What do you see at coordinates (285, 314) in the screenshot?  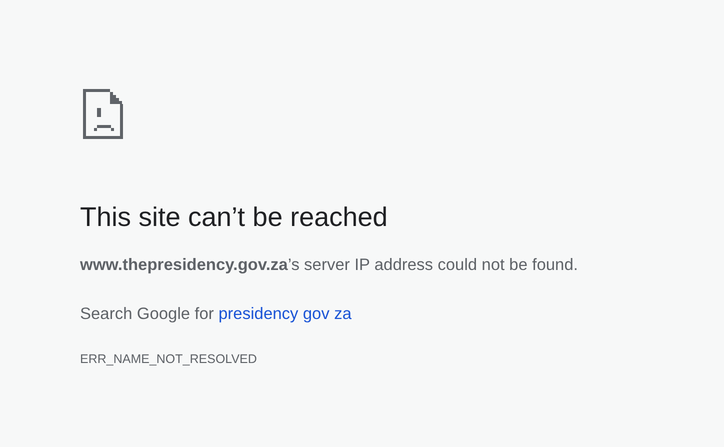 I see `search-link: presidency gov za` at bounding box center [285, 314].